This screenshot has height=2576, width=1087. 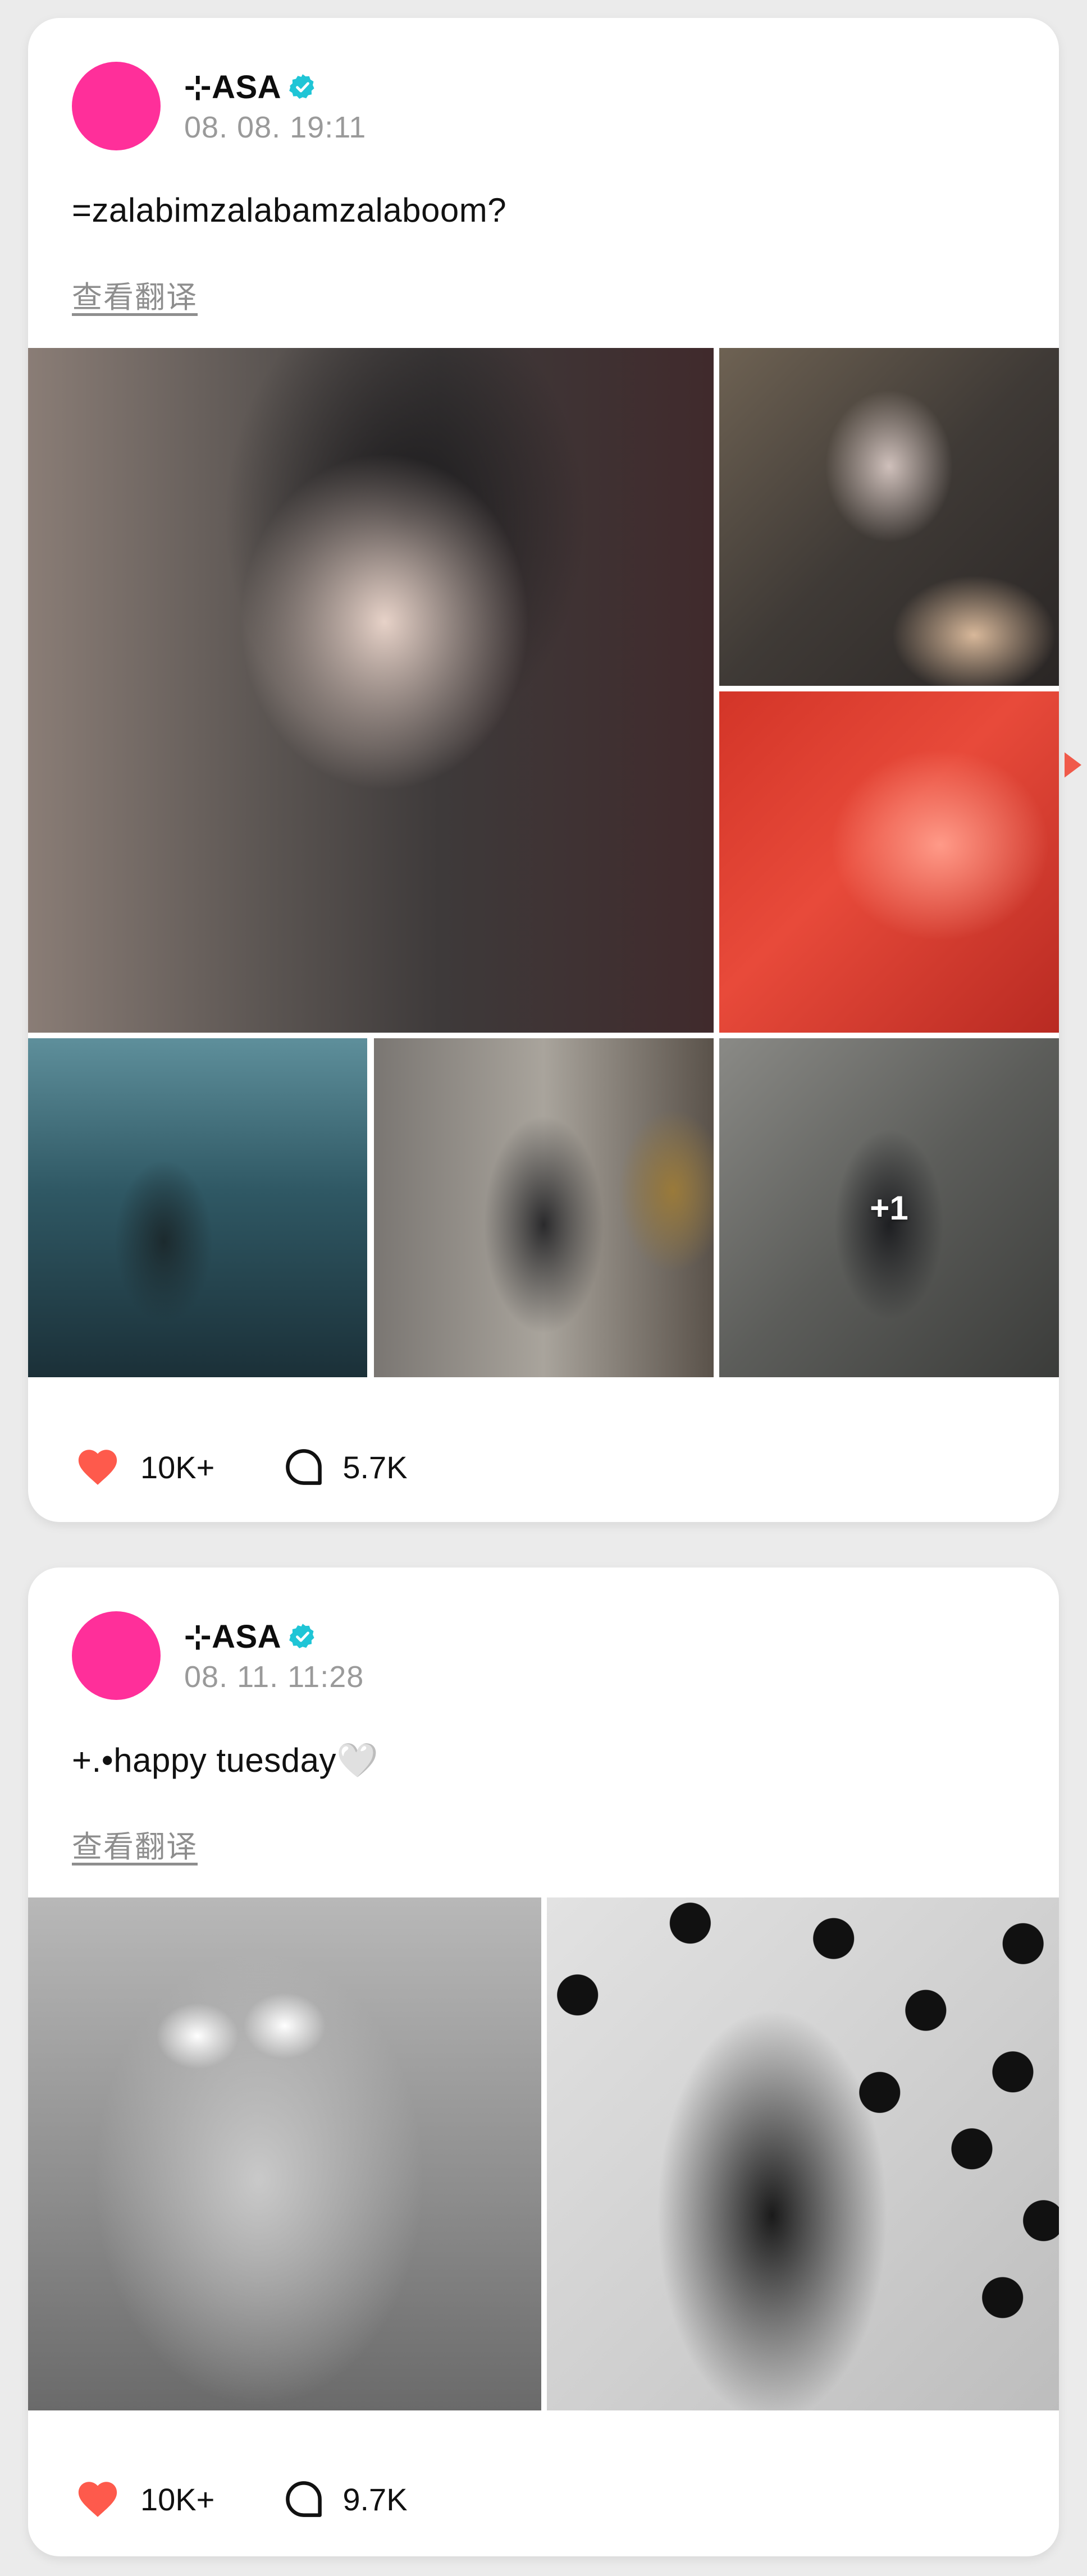 I want to click on comment-count: 5.7K, so click(x=375, y=1467).